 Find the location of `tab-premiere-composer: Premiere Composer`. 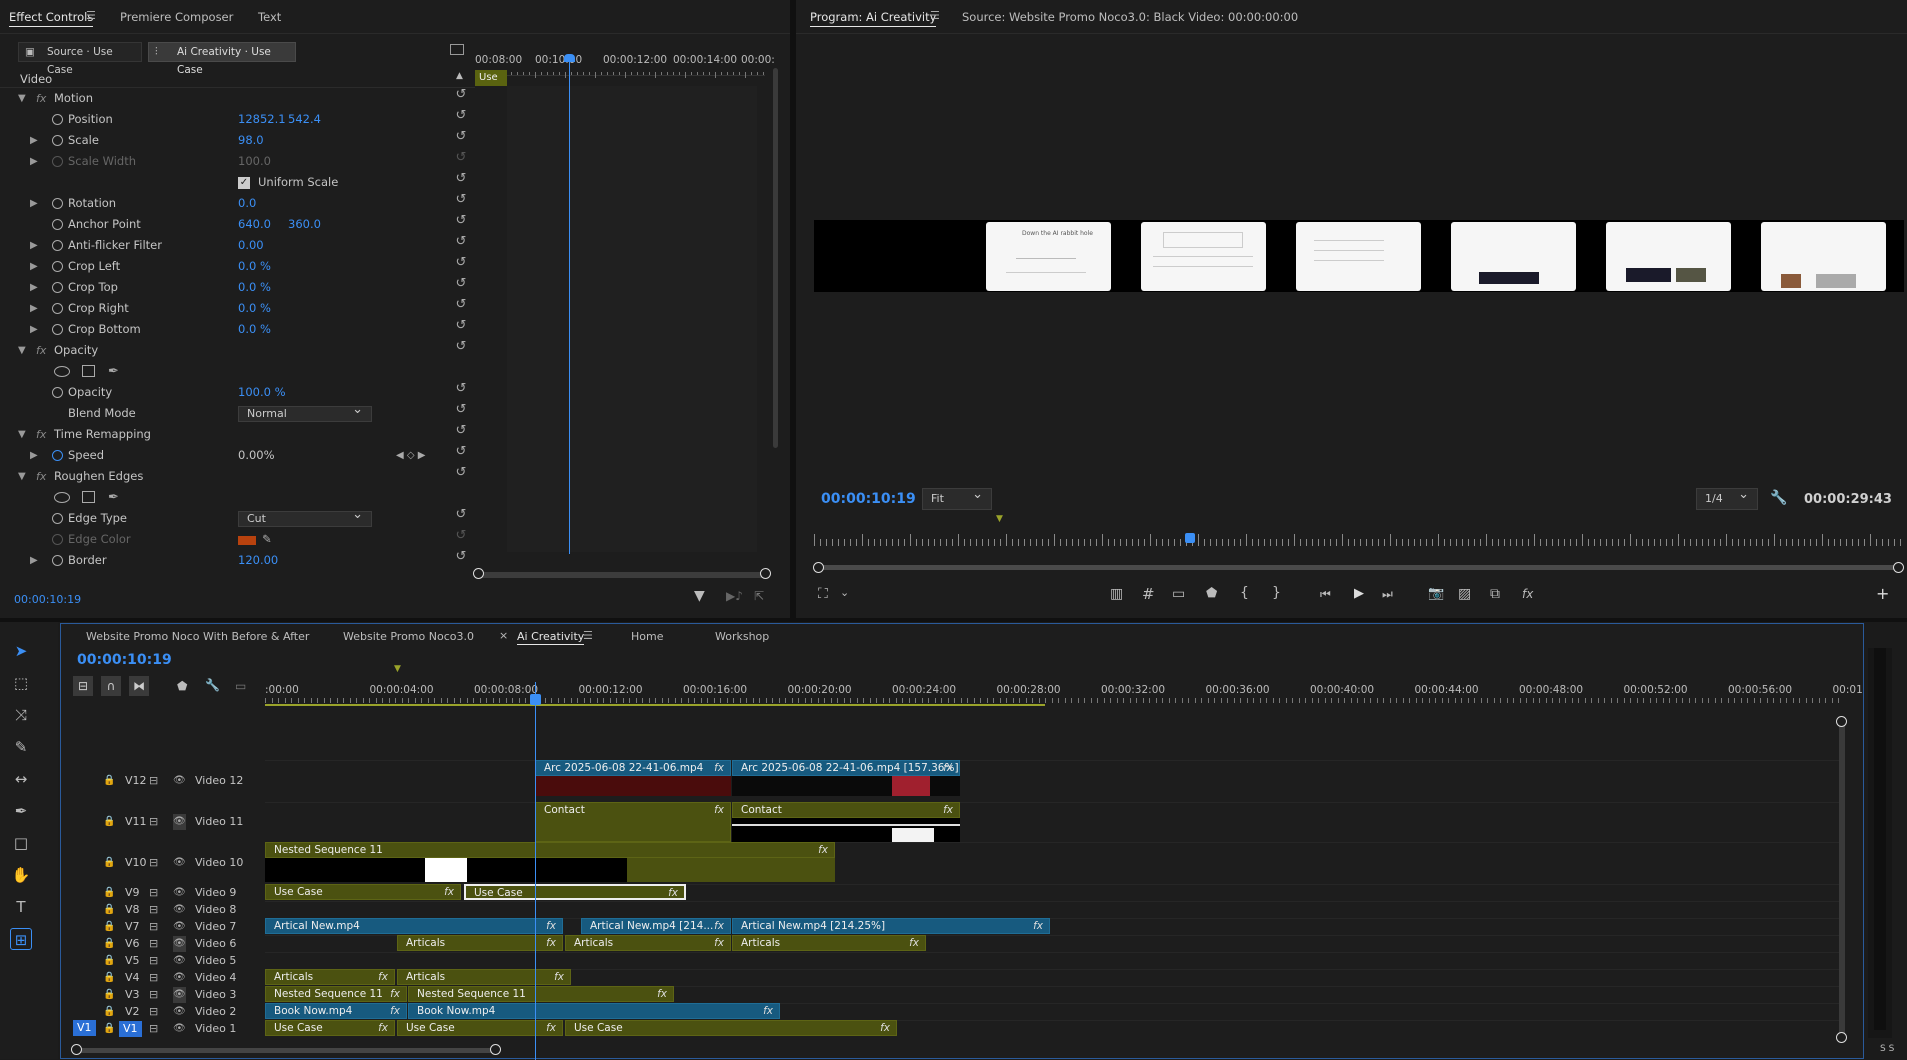

tab-premiere-composer: Premiere Composer is located at coordinates (176, 17).